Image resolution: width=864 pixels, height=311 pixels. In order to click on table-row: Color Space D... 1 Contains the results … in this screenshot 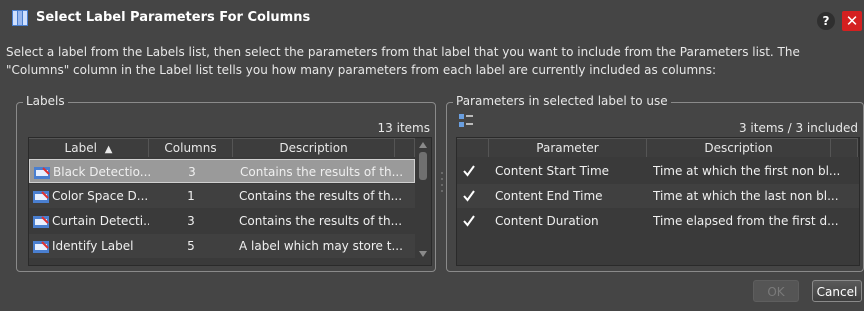, I will do `click(222, 196)`.